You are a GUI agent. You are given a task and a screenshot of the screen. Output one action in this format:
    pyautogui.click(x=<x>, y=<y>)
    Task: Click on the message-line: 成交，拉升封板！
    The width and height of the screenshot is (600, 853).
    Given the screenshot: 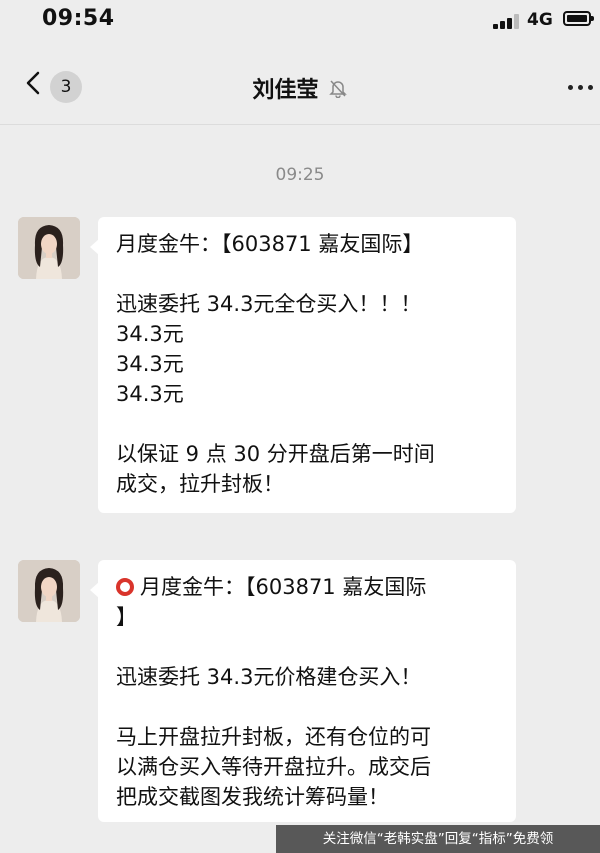 What is the action you would take?
    pyautogui.click(x=200, y=484)
    